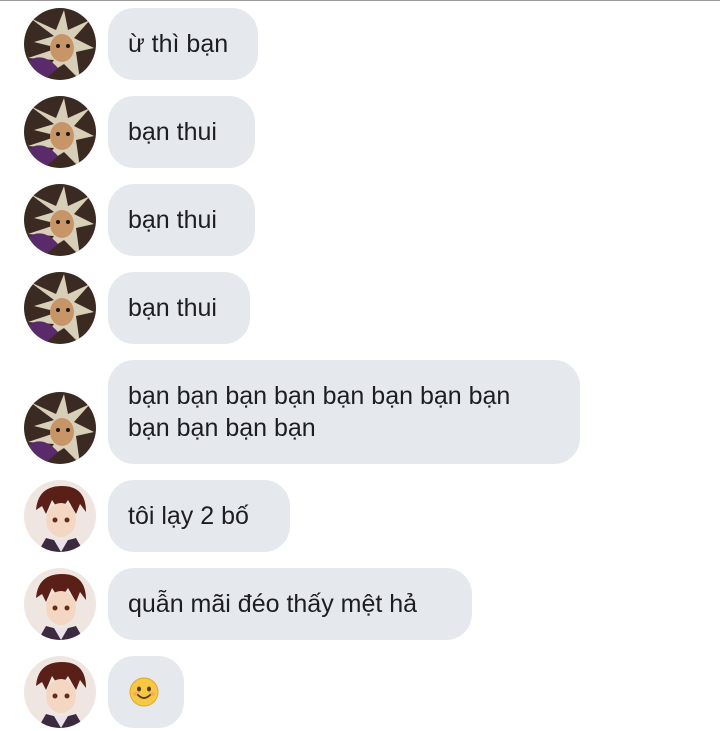 The height and width of the screenshot is (731, 720). I want to click on message-text: ừ thì bạn, so click(178, 44).